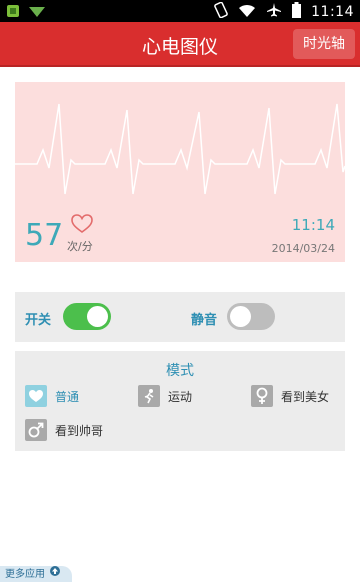  What do you see at coordinates (262, 396) in the screenshot?
I see `female-icon` at bounding box center [262, 396].